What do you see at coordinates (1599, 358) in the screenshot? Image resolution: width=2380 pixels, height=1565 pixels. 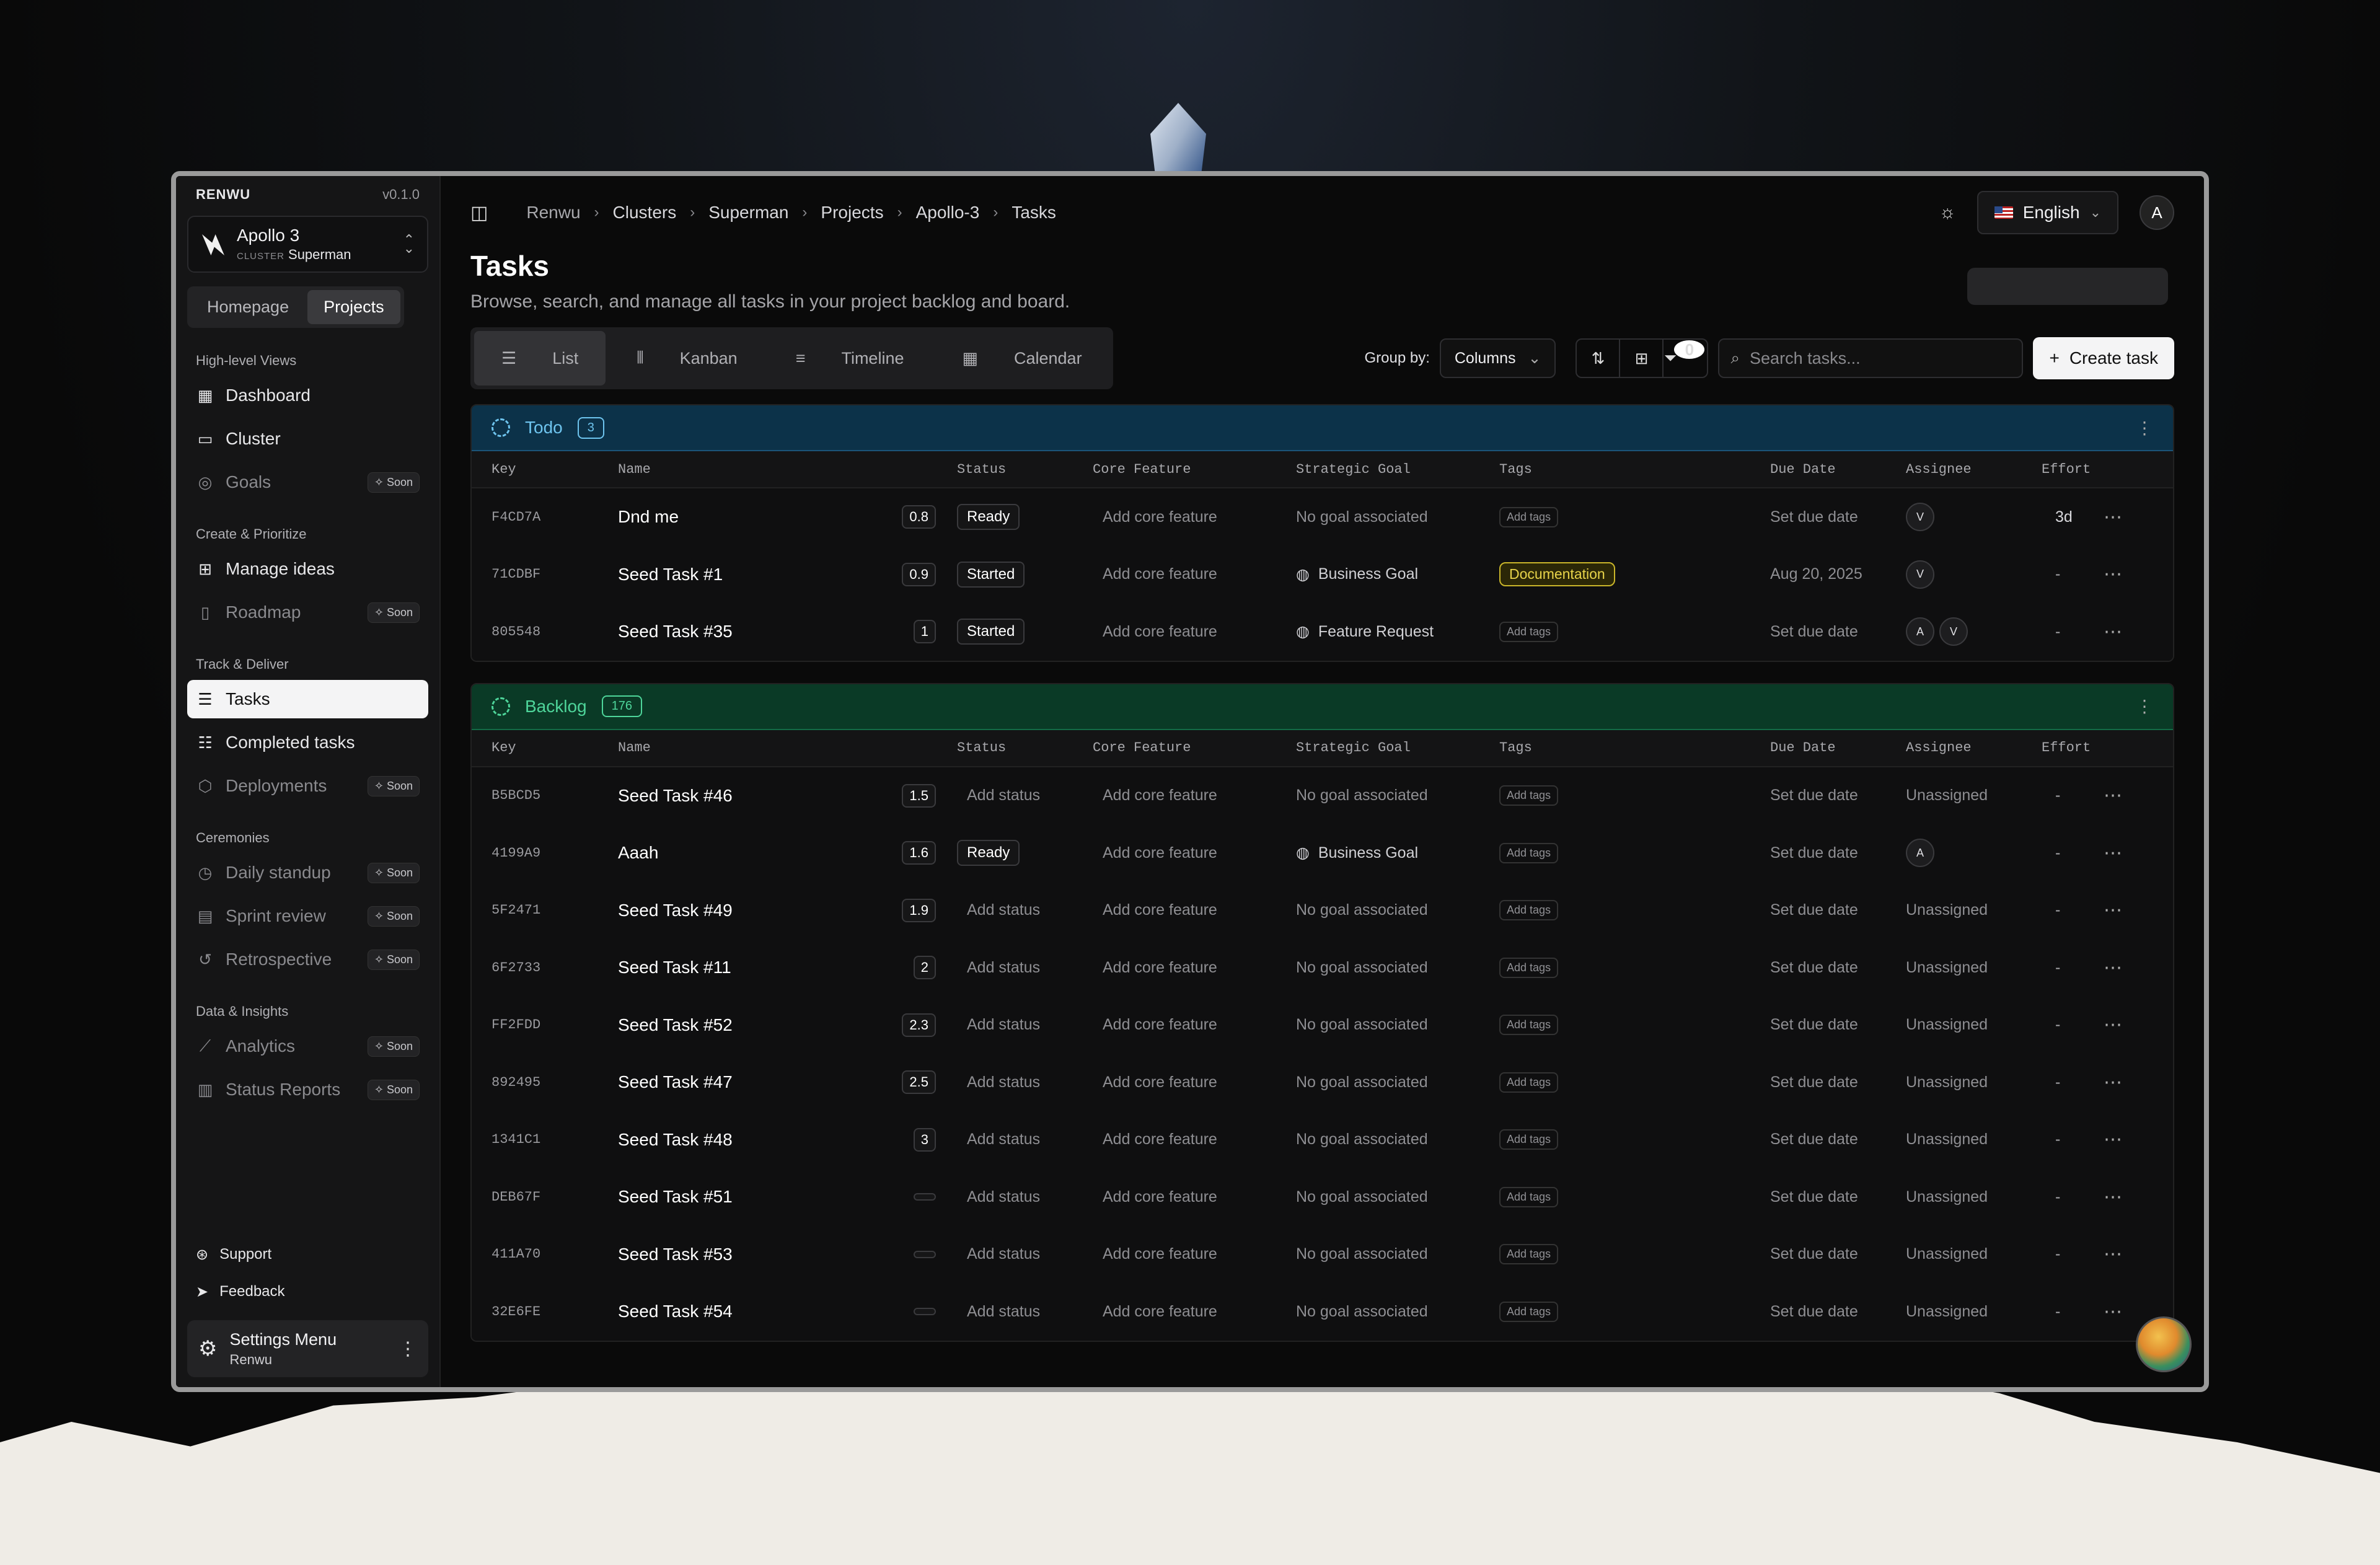 I see `sort-icon: ⇅` at bounding box center [1599, 358].